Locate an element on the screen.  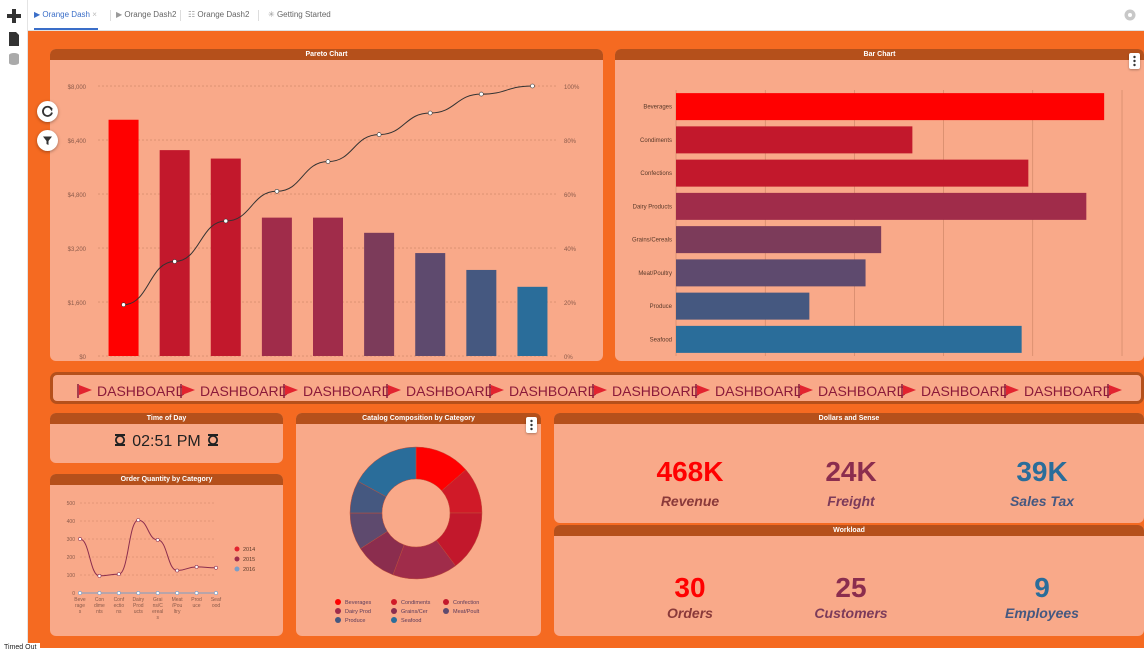
close-icon: × is located at coordinates (94, 14).